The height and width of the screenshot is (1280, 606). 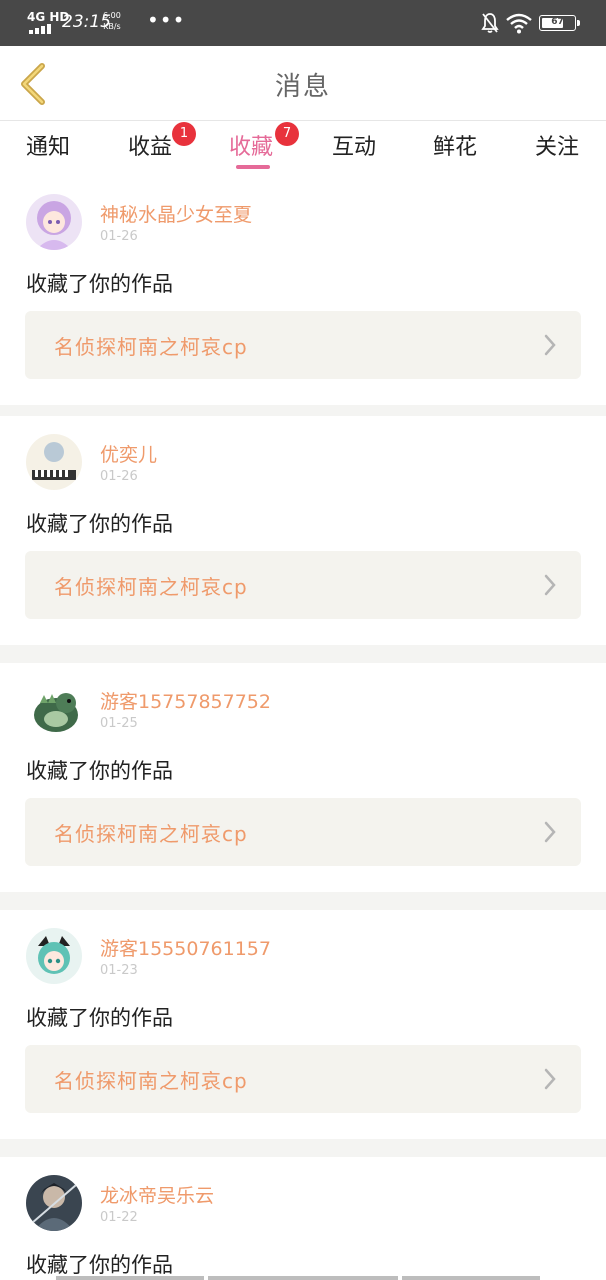 I want to click on network-speed-value: 6.00, so click(x=112, y=15).